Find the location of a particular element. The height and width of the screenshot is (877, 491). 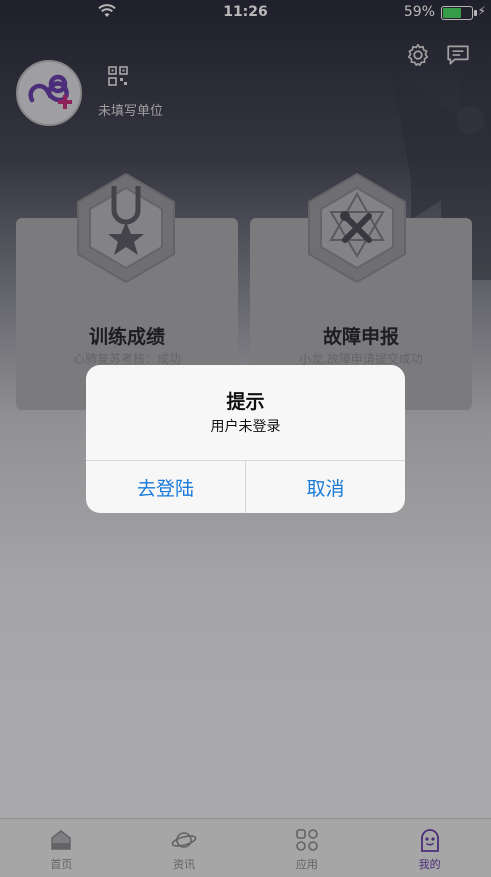

login-alert-dialog: 提示 用户未登录 去登陆 取消 is located at coordinates (245, 439).